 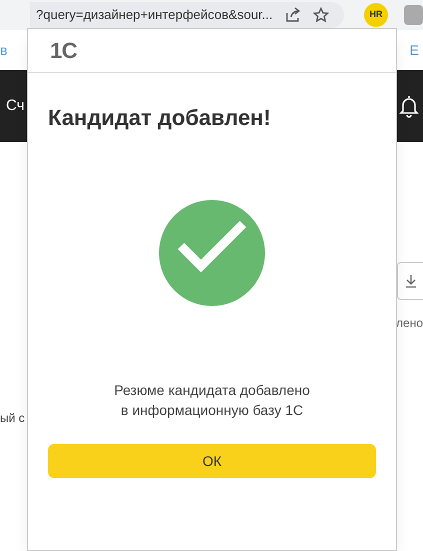 I want to click on download-icon, so click(x=410, y=281).